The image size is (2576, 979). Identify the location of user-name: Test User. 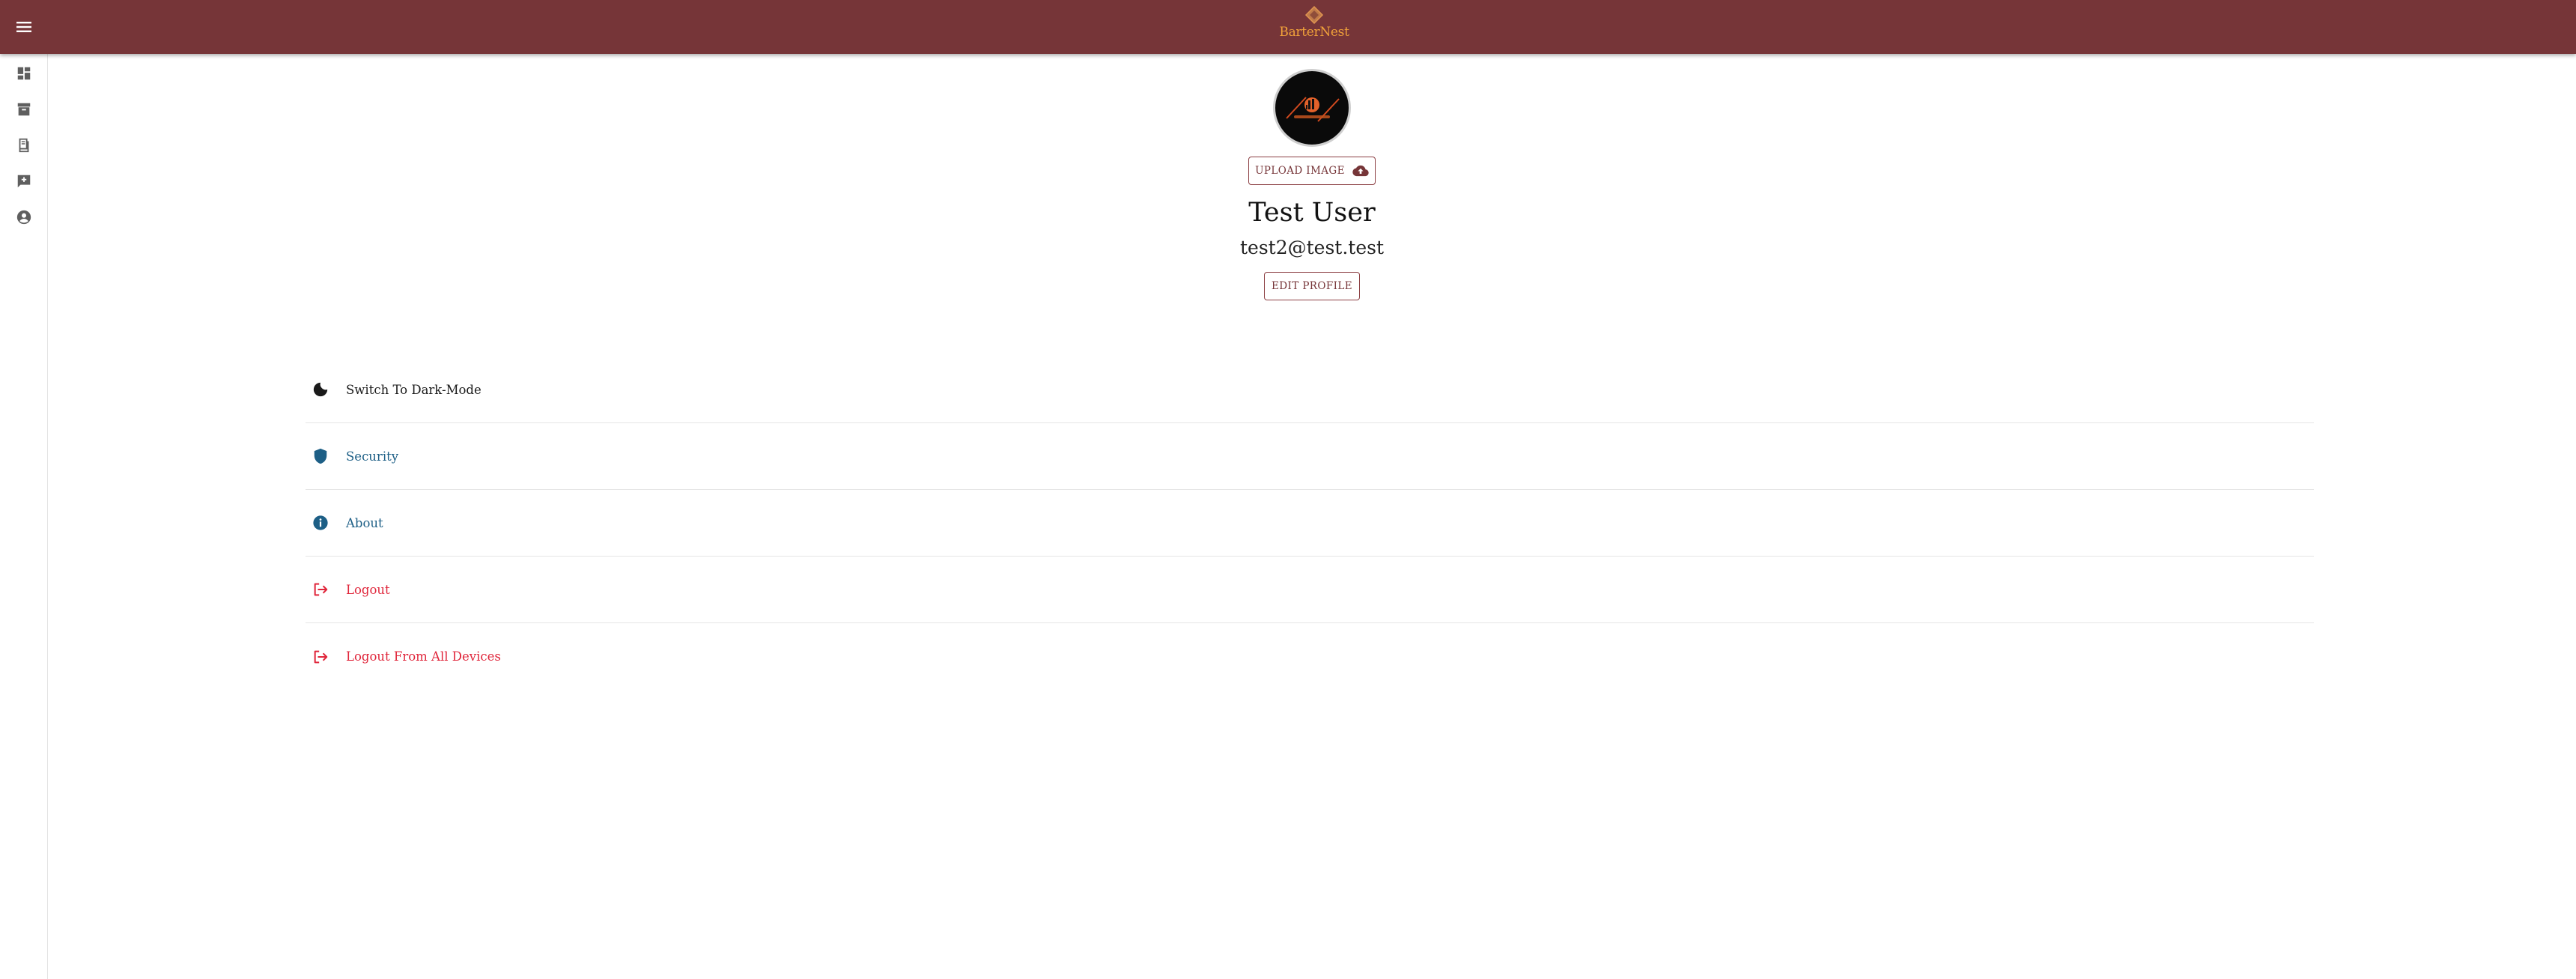
(1312, 213).